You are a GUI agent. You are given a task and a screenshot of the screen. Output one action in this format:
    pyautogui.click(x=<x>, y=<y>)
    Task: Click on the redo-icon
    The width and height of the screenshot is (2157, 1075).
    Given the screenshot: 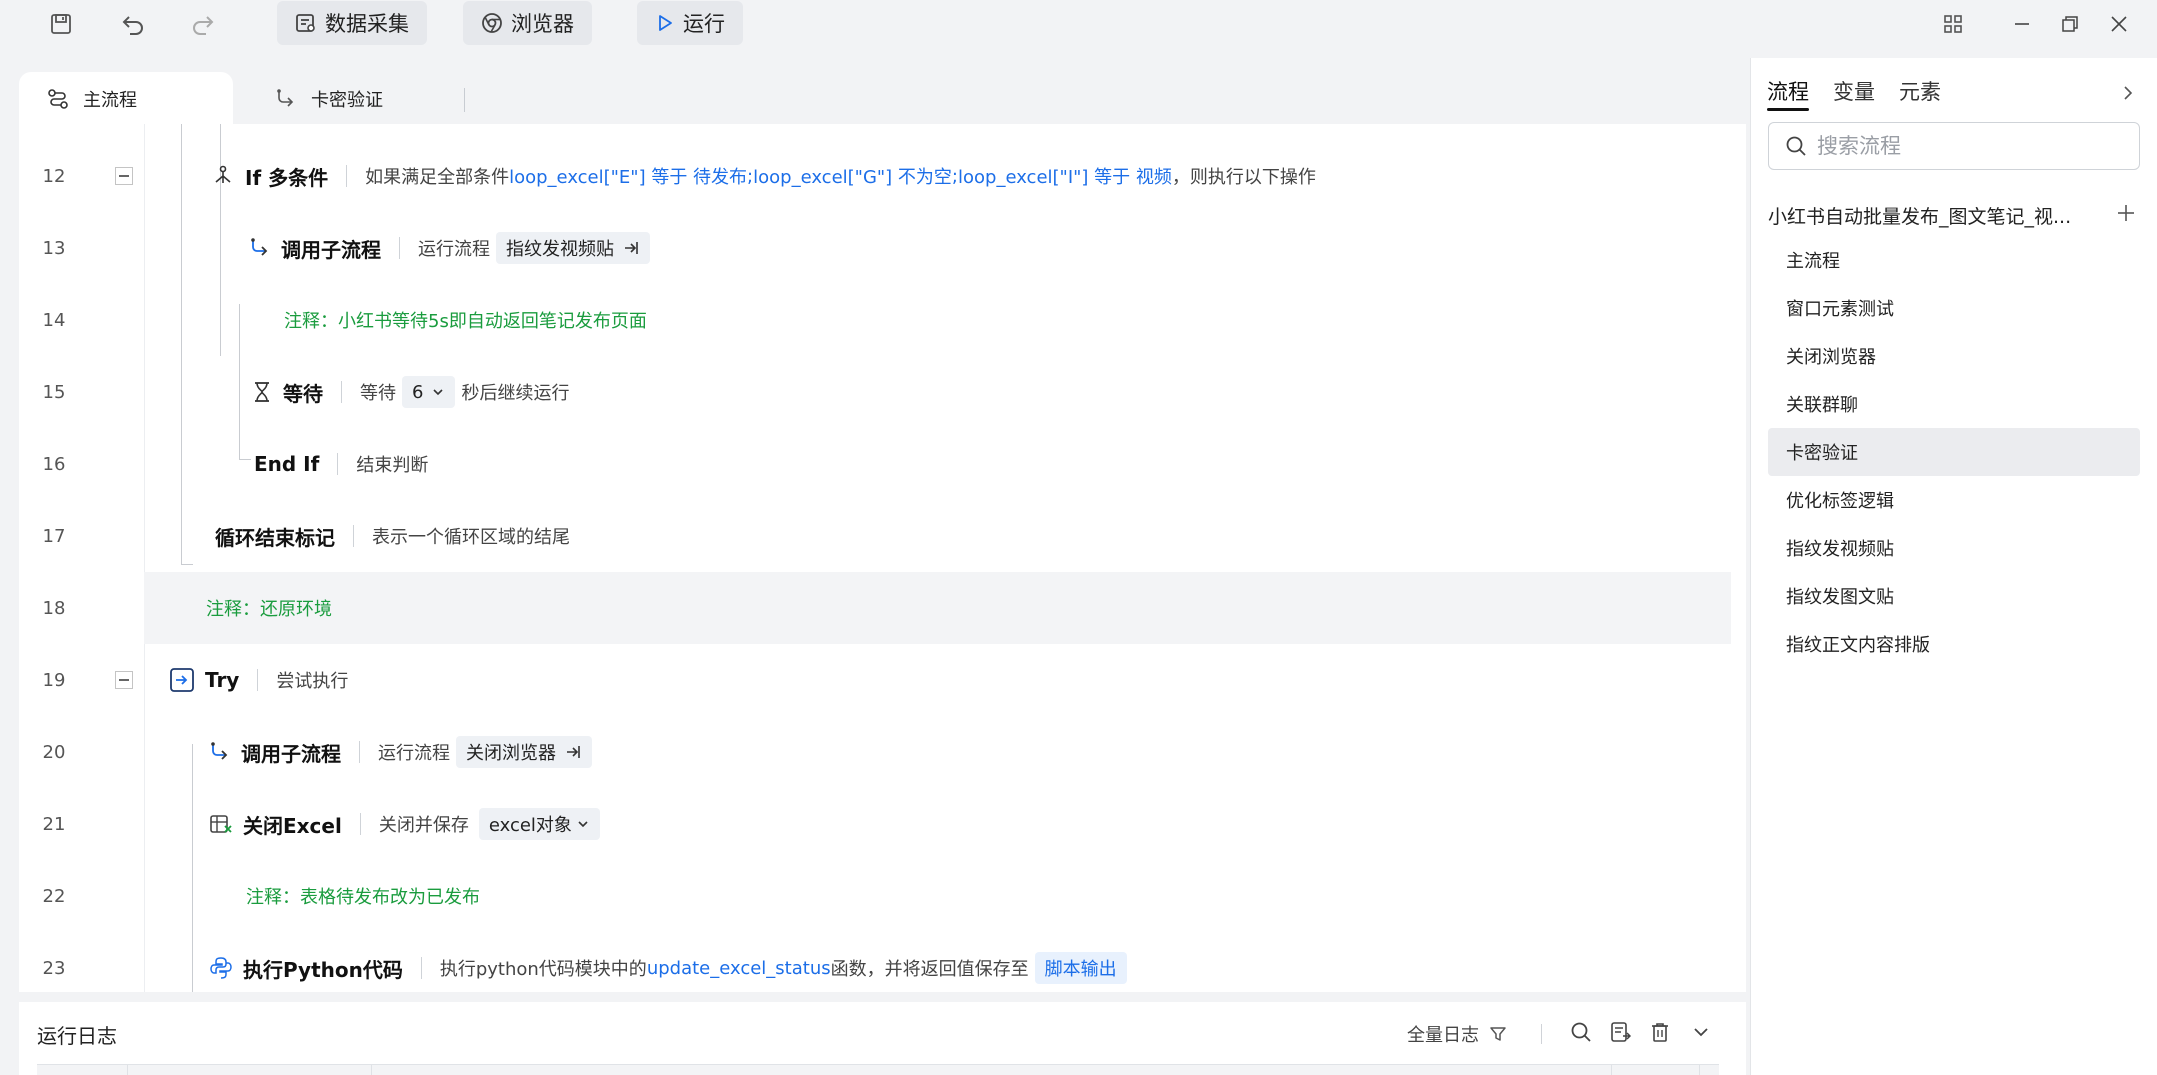 What is the action you would take?
    pyautogui.click(x=203, y=24)
    